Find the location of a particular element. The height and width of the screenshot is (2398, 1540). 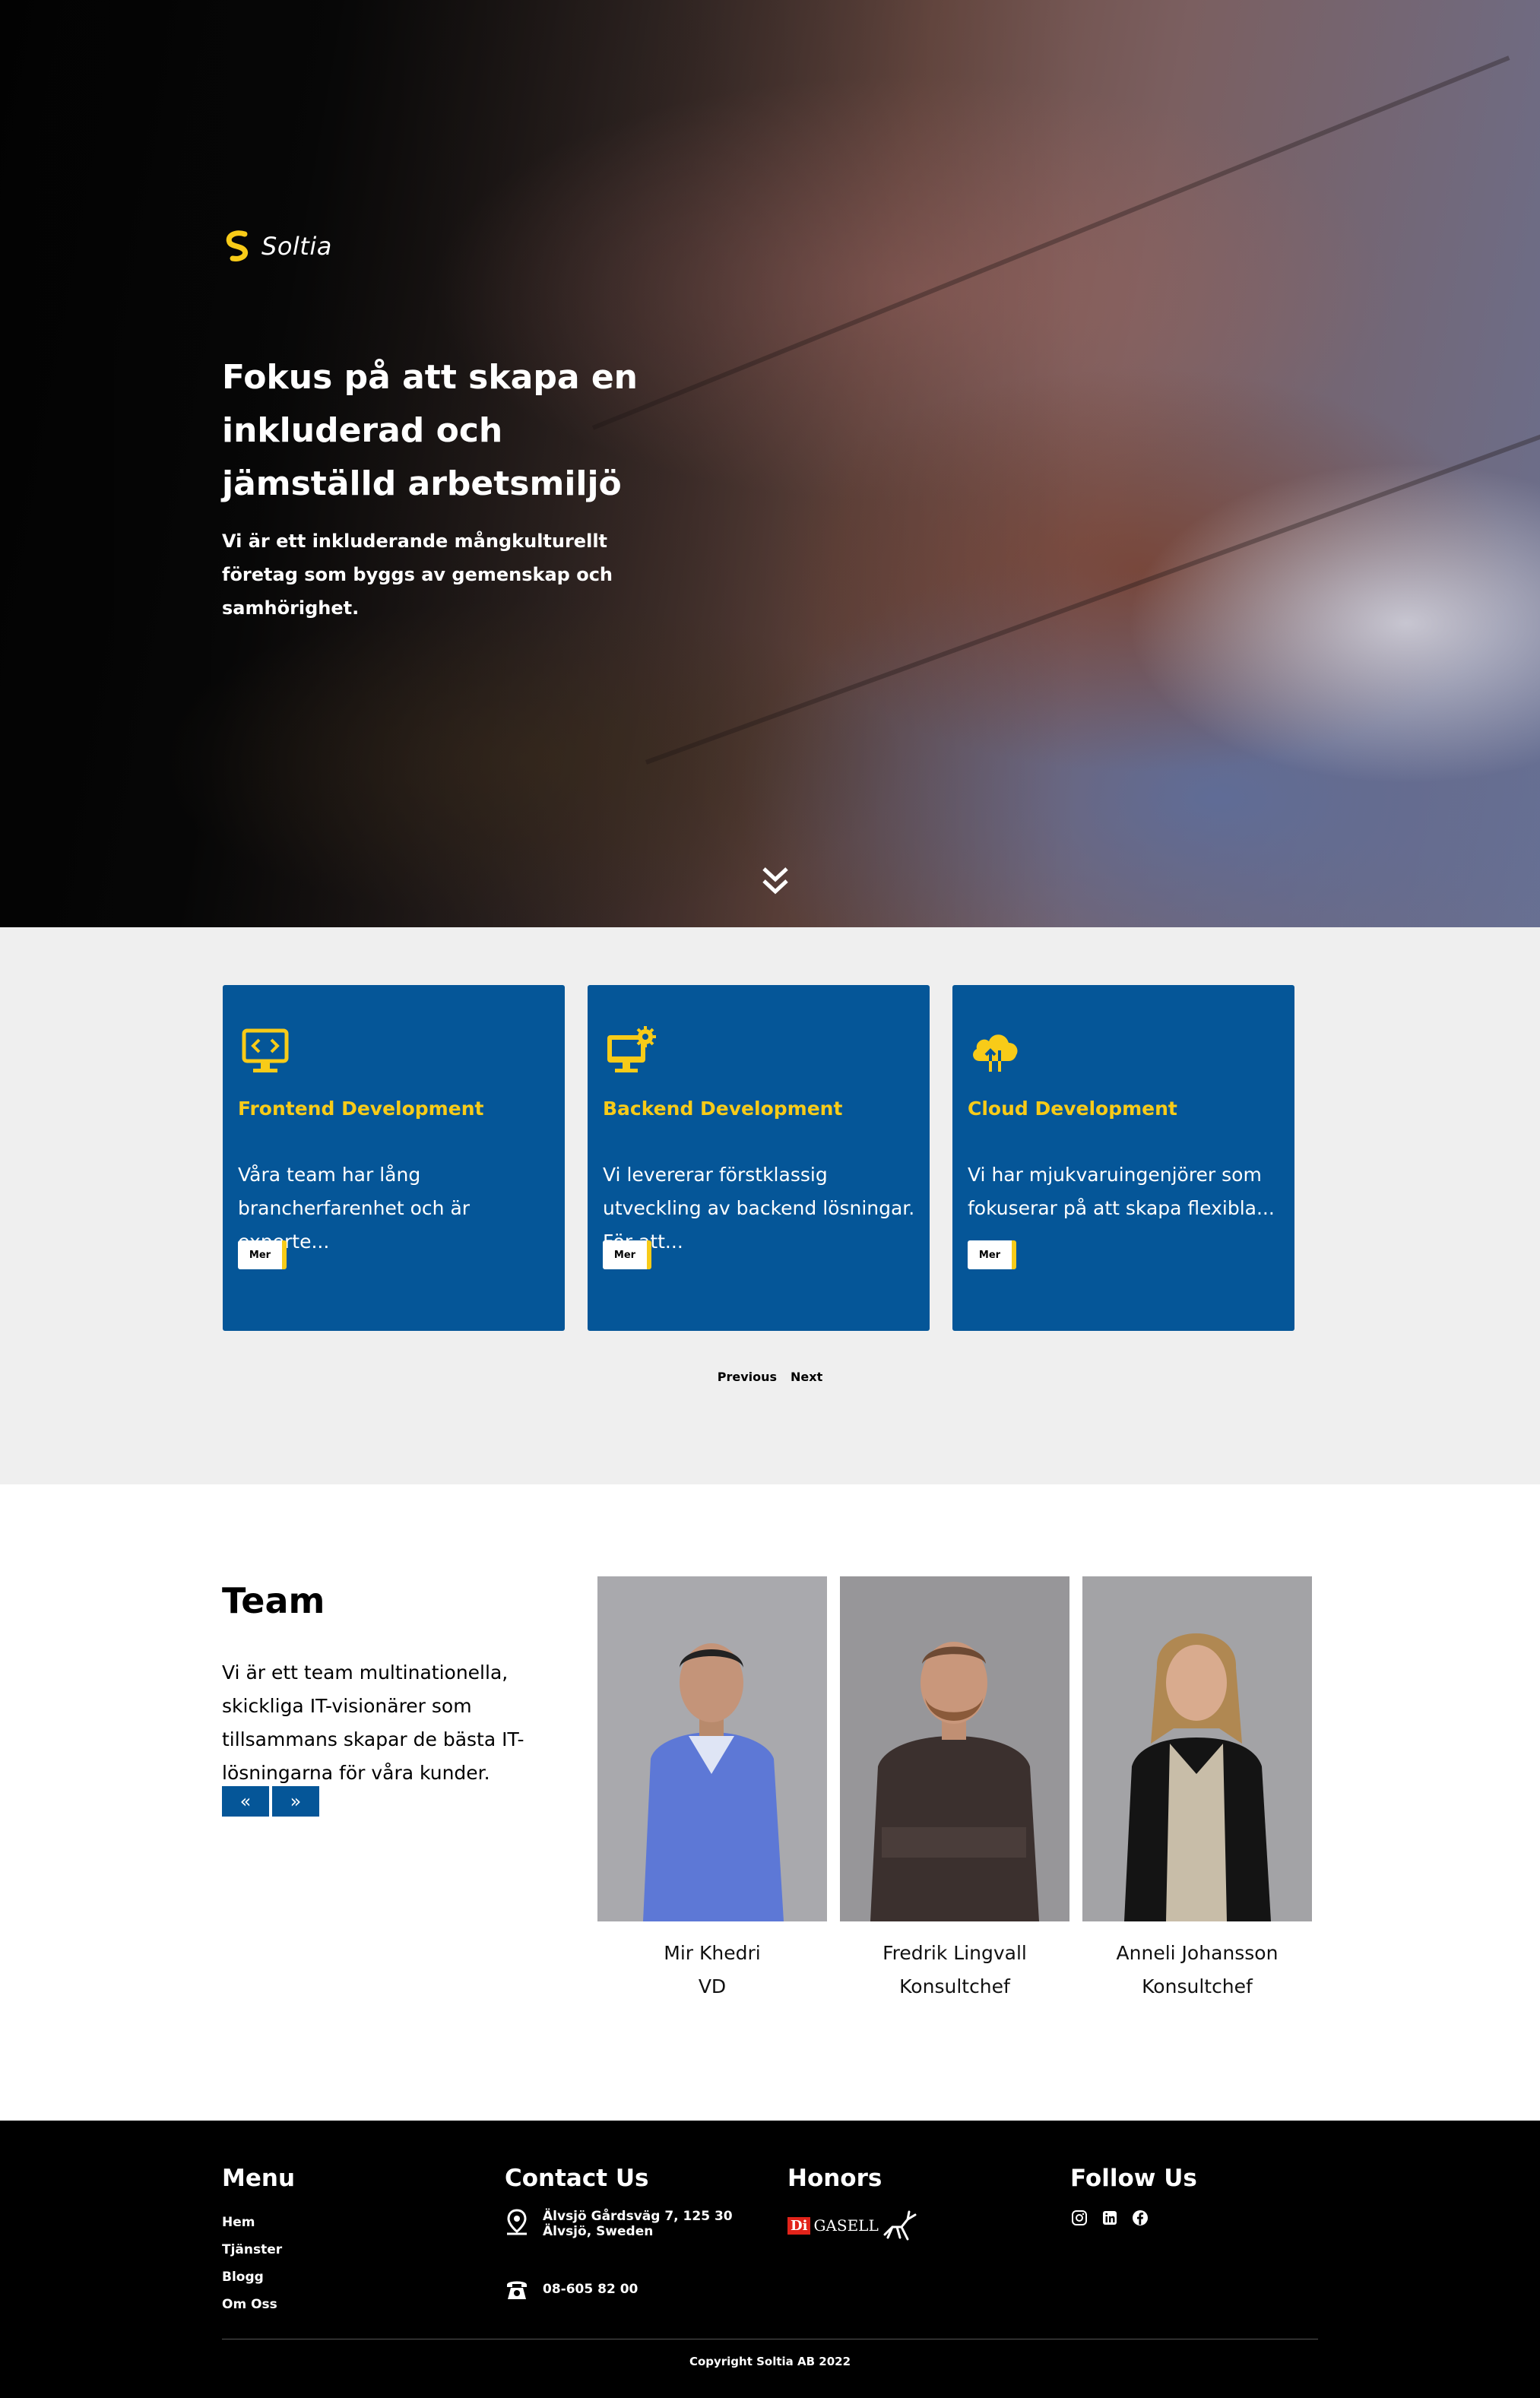

footer-follow: Follow Us is located at coordinates (1134, 2196).